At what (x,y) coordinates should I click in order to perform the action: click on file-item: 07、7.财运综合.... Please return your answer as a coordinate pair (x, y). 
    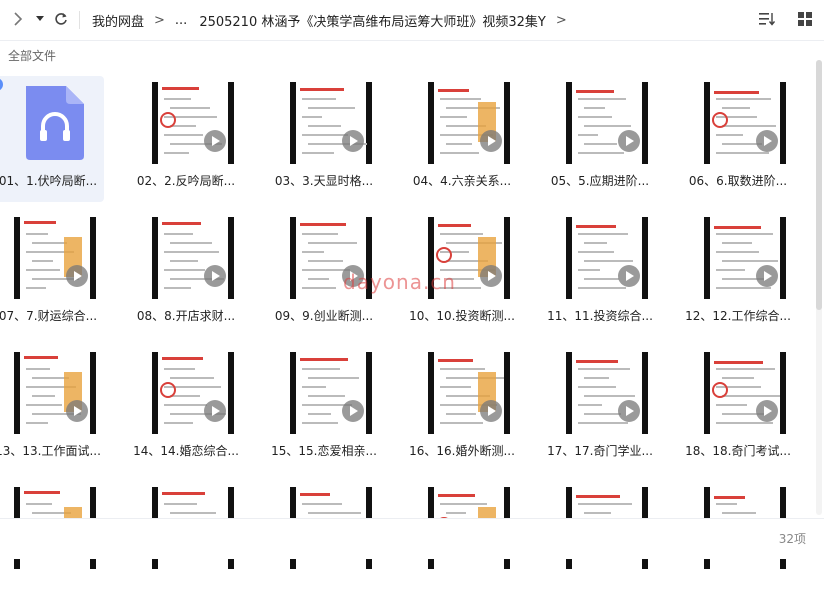
    Looking at the image, I should click on (52, 274).